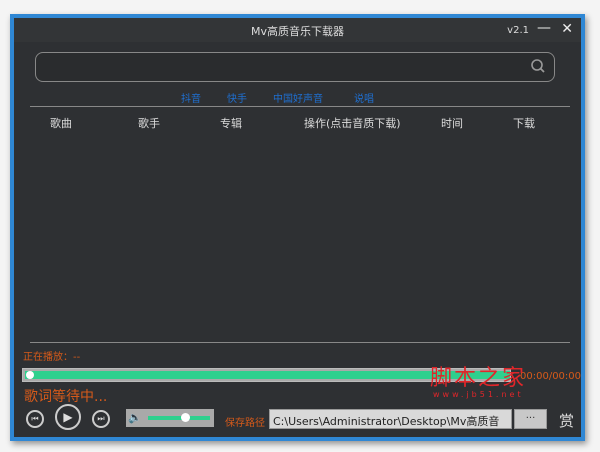 Image resolution: width=600 pixels, height=452 pixels. Describe the element at coordinates (452, 123) in the screenshot. I see `column-time: 时间` at that location.